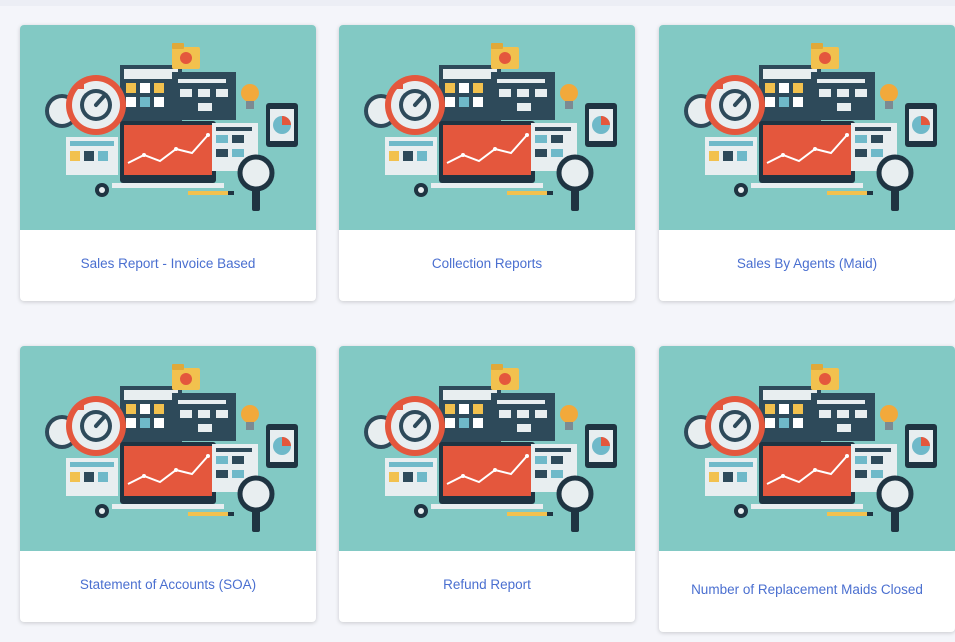 This screenshot has width=955, height=642. I want to click on report-card-sales-invoice: Sales Report - Invoice Based, so click(168, 163).